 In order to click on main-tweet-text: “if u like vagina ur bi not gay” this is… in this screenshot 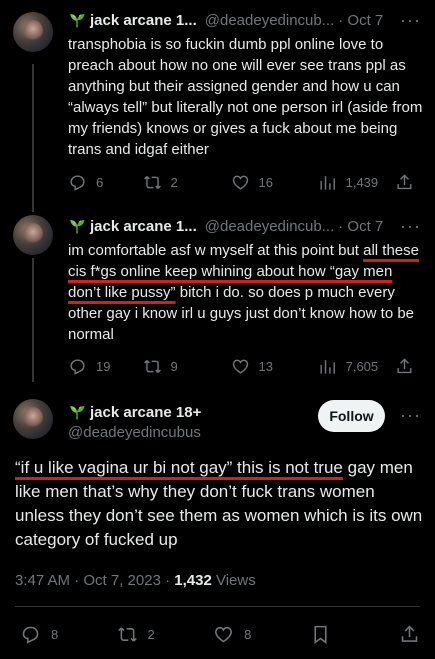, I will do `click(220, 504)`.